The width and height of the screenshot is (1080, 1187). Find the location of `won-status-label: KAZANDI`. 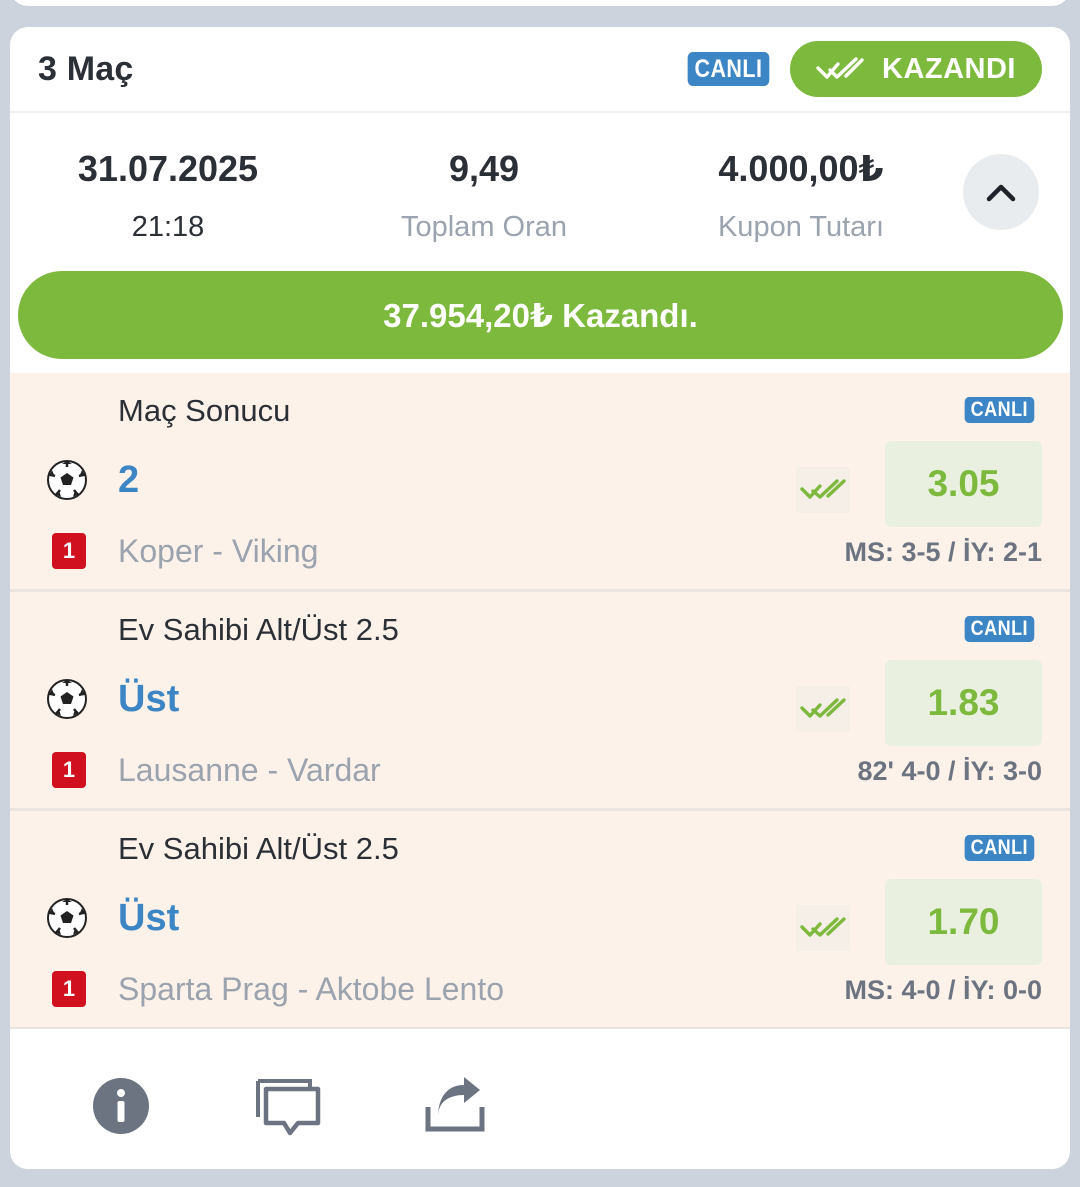

won-status-label: KAZANDI is located at coordinates (949, 68).